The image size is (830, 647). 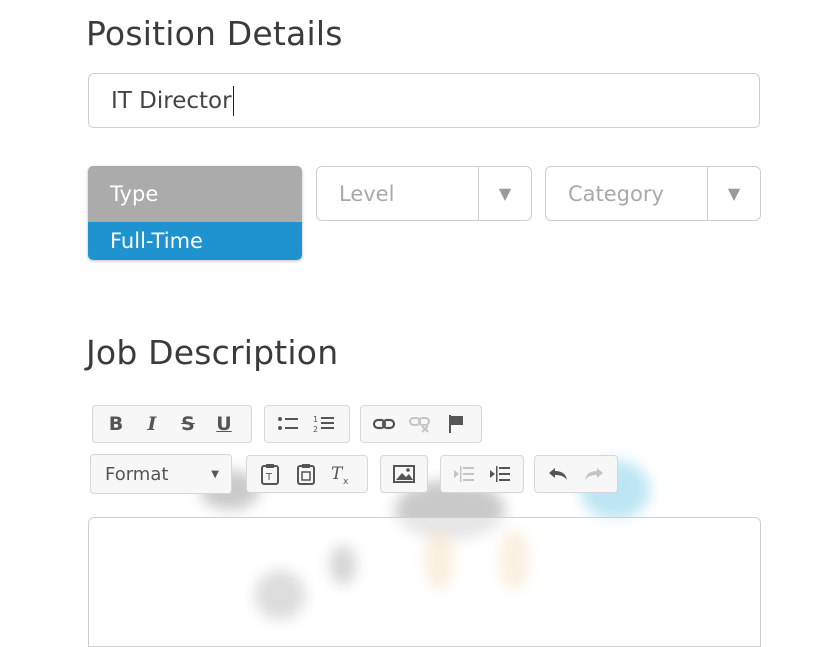 I want to click on position-details-heading: Position Details, so click(x=214, y=33).